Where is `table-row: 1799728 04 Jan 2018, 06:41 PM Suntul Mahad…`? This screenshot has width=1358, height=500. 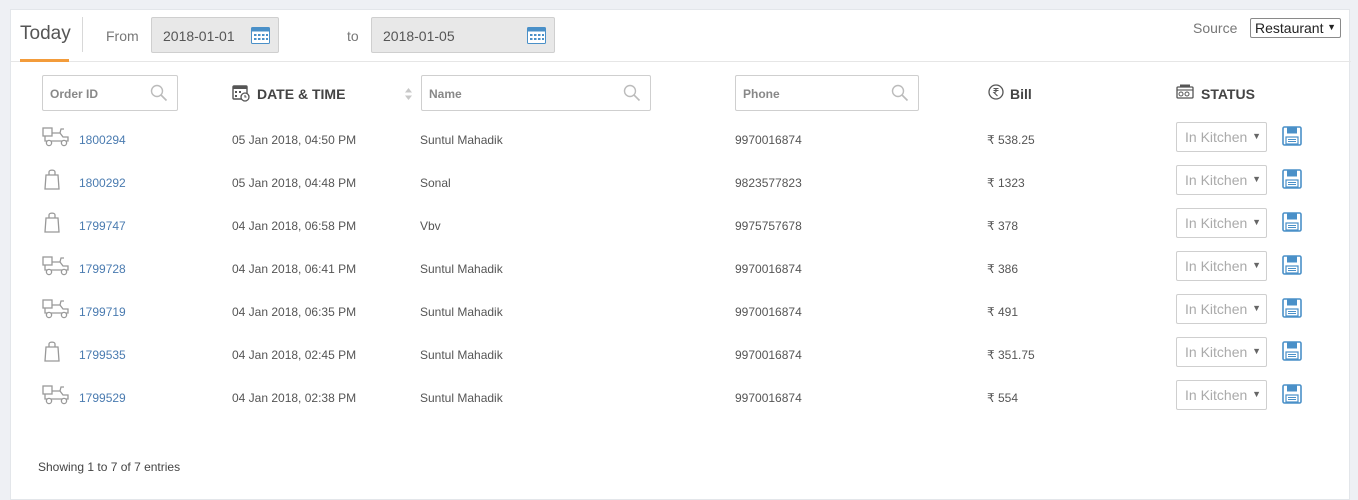
table-row: 1799728 04 Jan 2018, 06:41 PM Suntul Mahad… is located at coordinates (681, 268).